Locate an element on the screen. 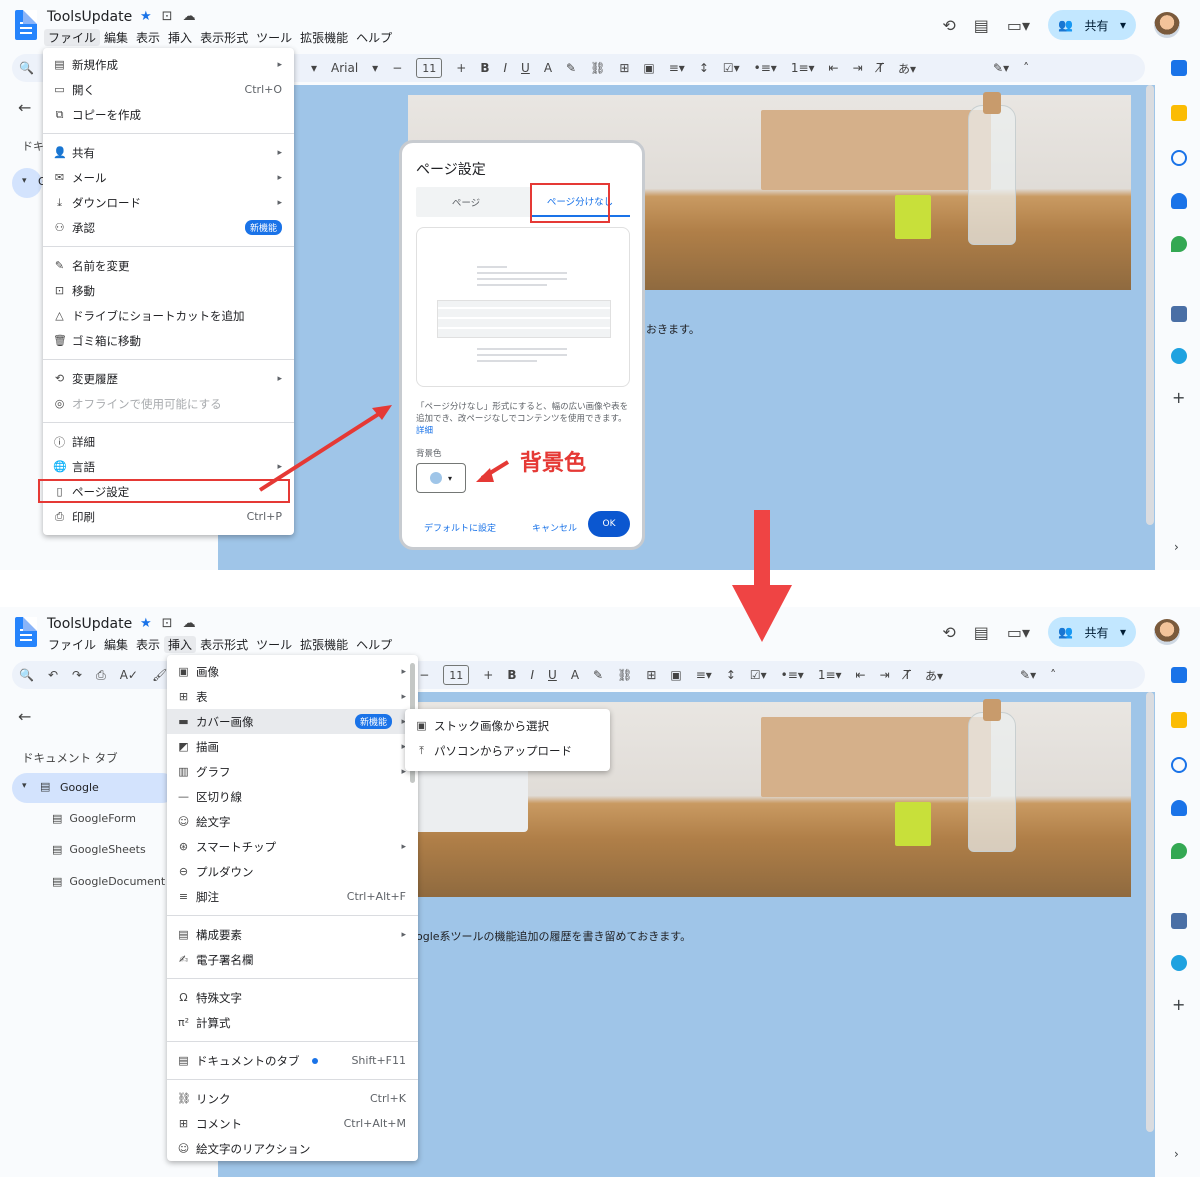  chevron-down-icon: ▾ is located at coordinates (1123, 632).